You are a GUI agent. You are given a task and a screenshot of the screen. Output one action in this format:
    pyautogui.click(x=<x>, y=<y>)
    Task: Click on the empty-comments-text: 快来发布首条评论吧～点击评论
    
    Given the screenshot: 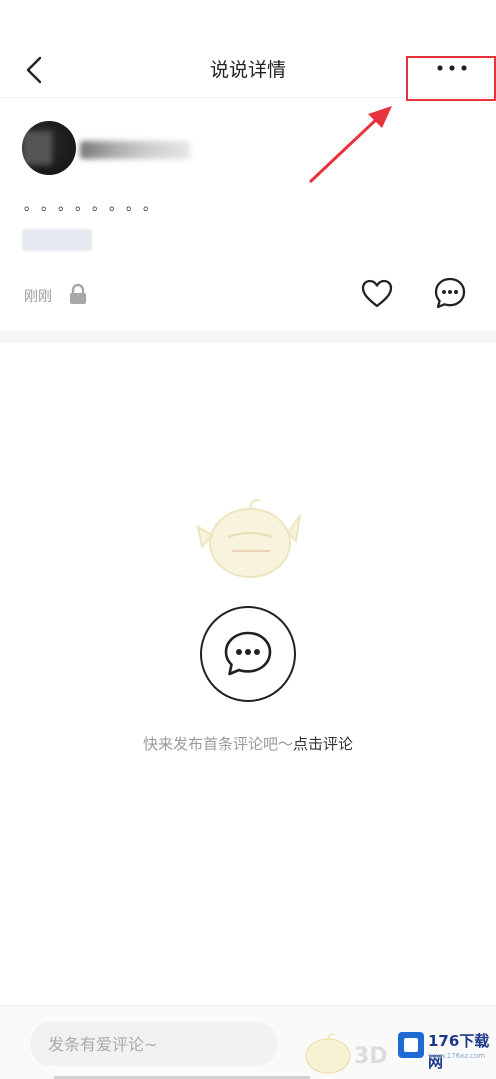 What is the action you would take?
    pyautogui.click(x=248, y=743)
    